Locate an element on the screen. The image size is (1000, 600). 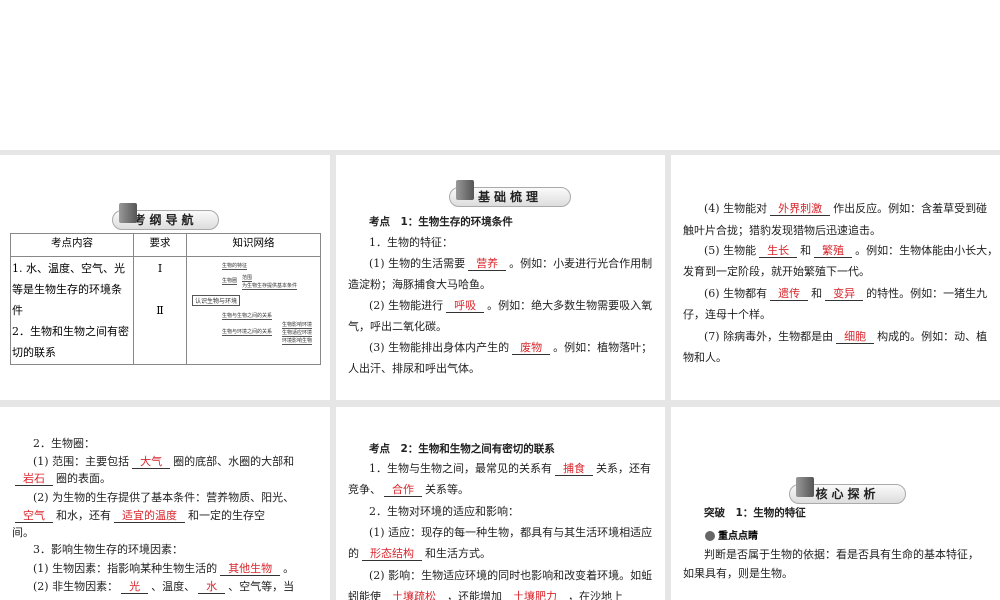
answer-blank: 适宜的温度 is located at coordinates (149, 516).